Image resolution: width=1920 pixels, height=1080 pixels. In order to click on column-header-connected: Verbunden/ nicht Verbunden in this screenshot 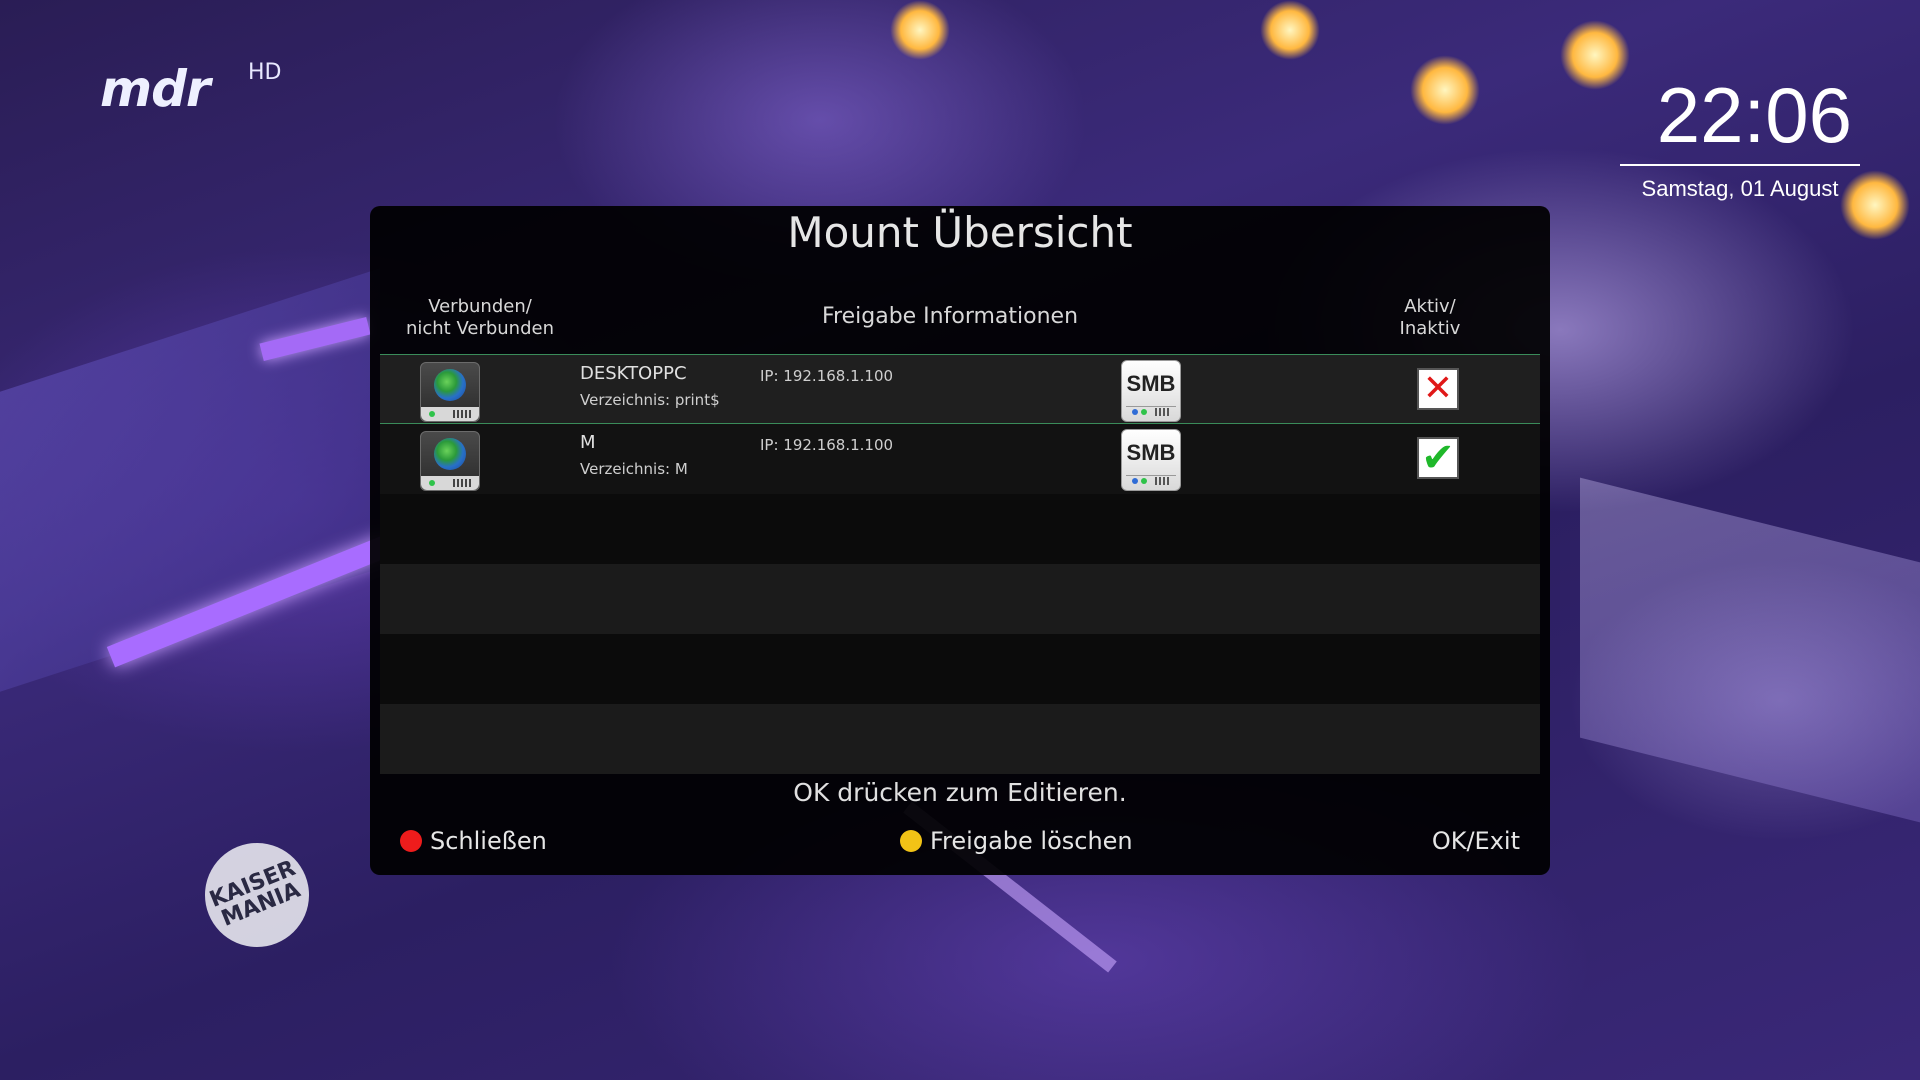, I will do `click(480, 318)`.